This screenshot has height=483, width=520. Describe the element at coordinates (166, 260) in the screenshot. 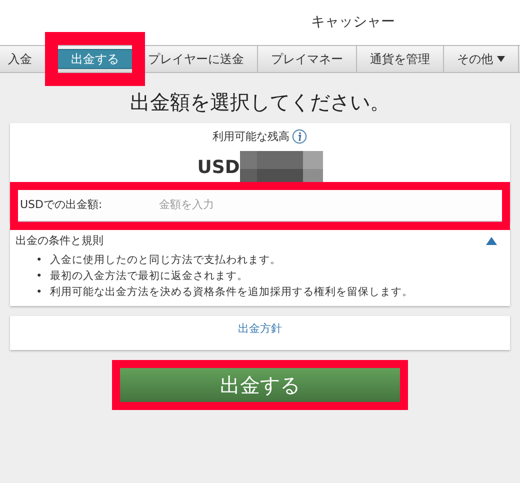

I see `terms-item: 入金に使用したのと同じ方法で支払われます。` at that location.